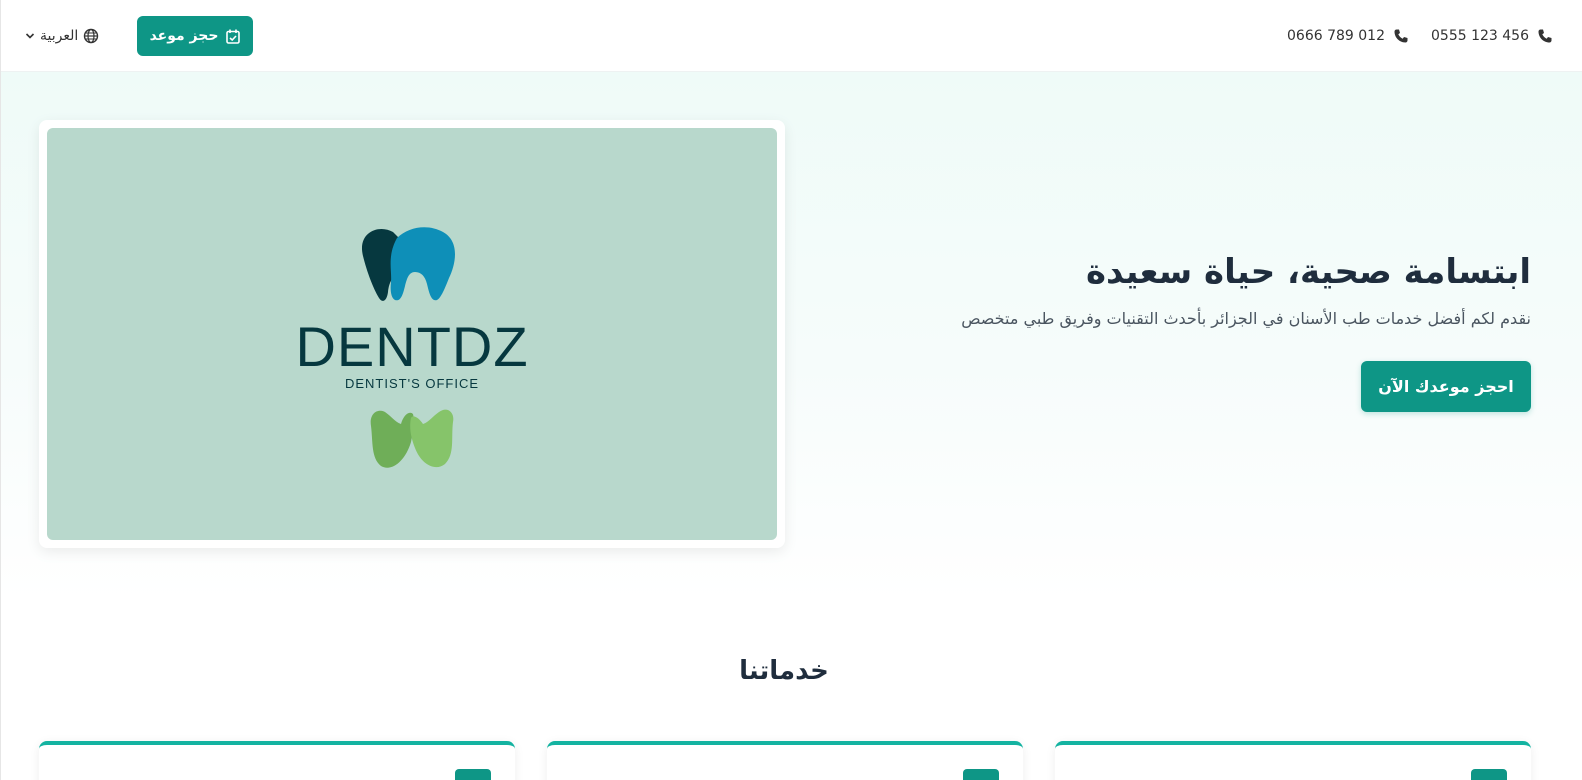 The width and height of the screenshot is (1582, 780). I want to click on calendar-check-icon, so click(233, 36).